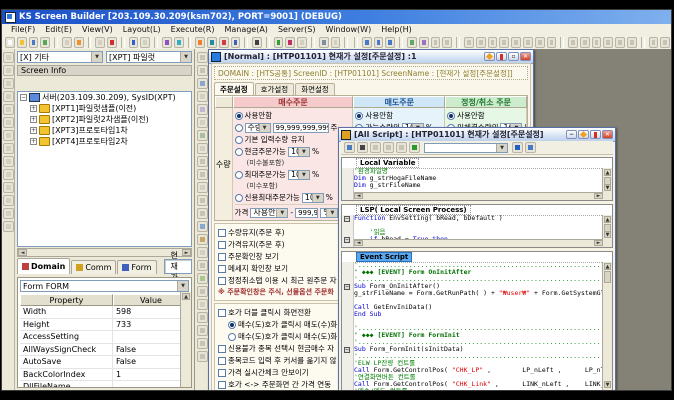  Describe the element at coordinates (595, 134) in the screenshot. I see `pin-button` at that location.